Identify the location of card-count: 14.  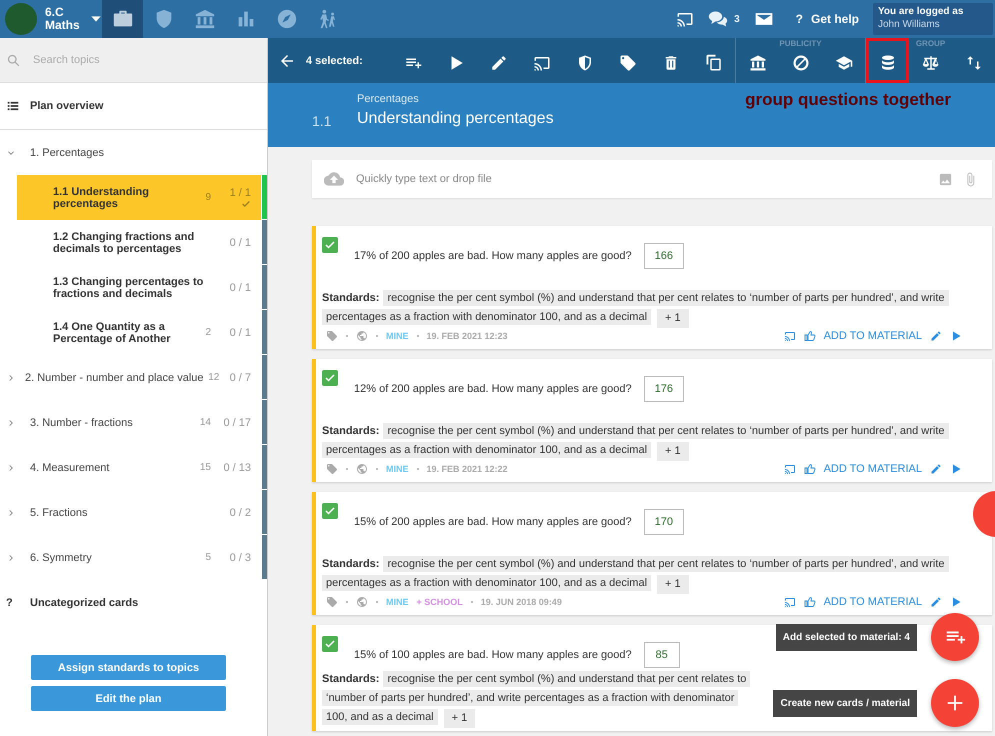
(204, 422).